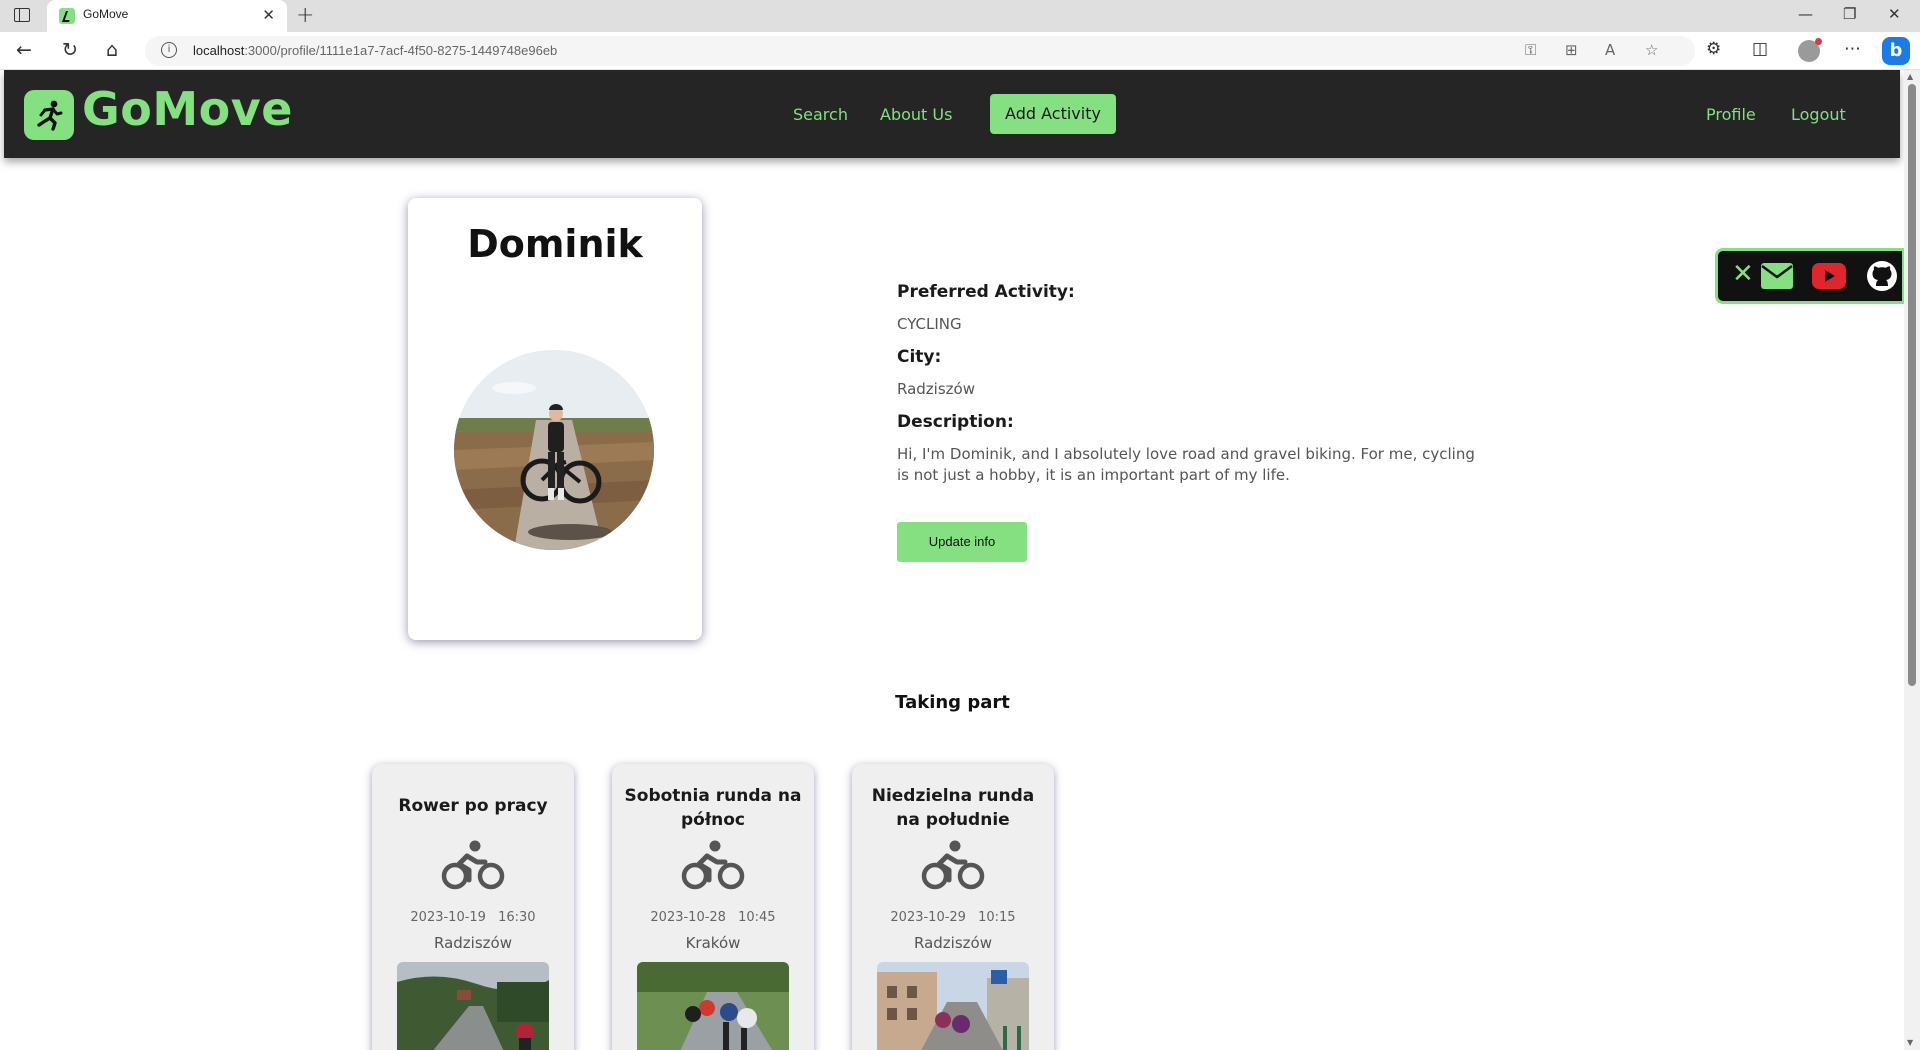 Image resolution: width=1920 pixels, height=1050 pixels. Describe the element at coordinates (953, 917) in the screenshot. I see `event-datetime: 2023-10-29 10:15` at that location.